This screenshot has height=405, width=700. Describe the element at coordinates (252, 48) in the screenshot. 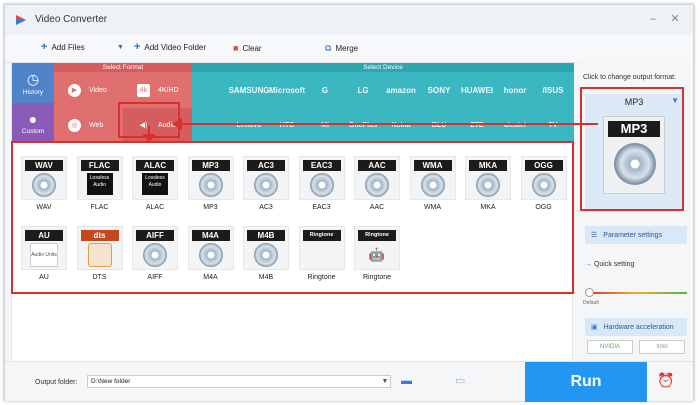

I see `clear-label: Clear` at that location.